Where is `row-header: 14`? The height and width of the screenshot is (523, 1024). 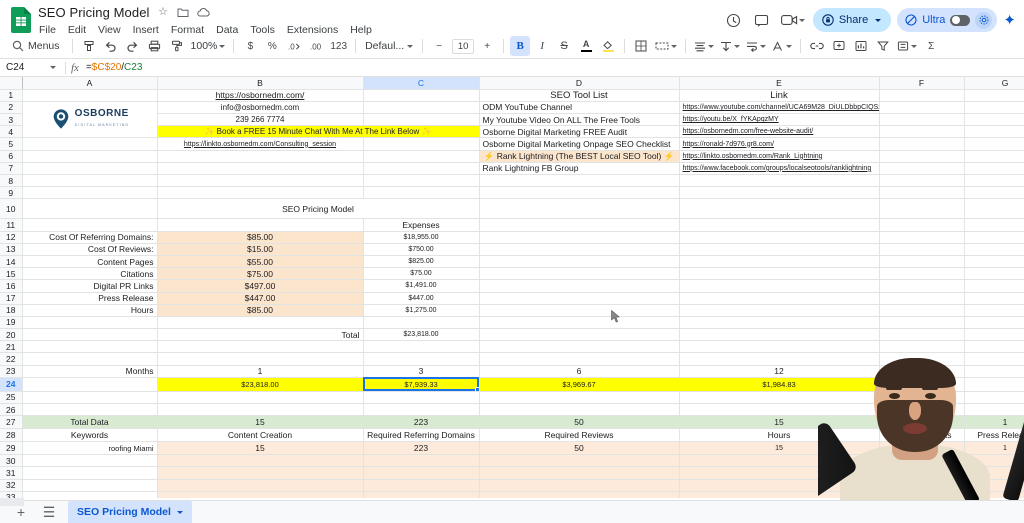
row-header: 14 is located at coordinates (11, 262).